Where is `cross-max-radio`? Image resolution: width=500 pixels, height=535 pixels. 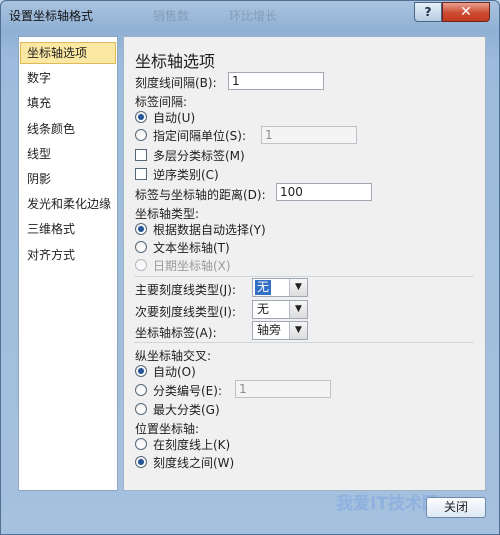
cross-max-radio is located at coordinates (141, 409).